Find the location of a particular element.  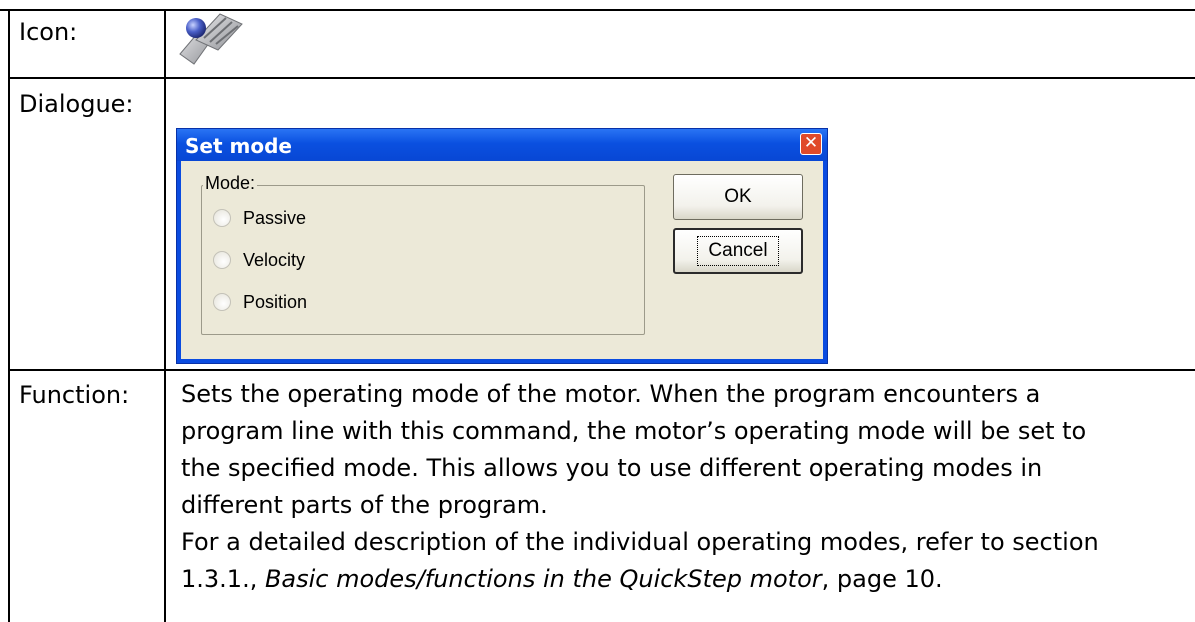

ok-button: OK is located at coordinates (738, 197).